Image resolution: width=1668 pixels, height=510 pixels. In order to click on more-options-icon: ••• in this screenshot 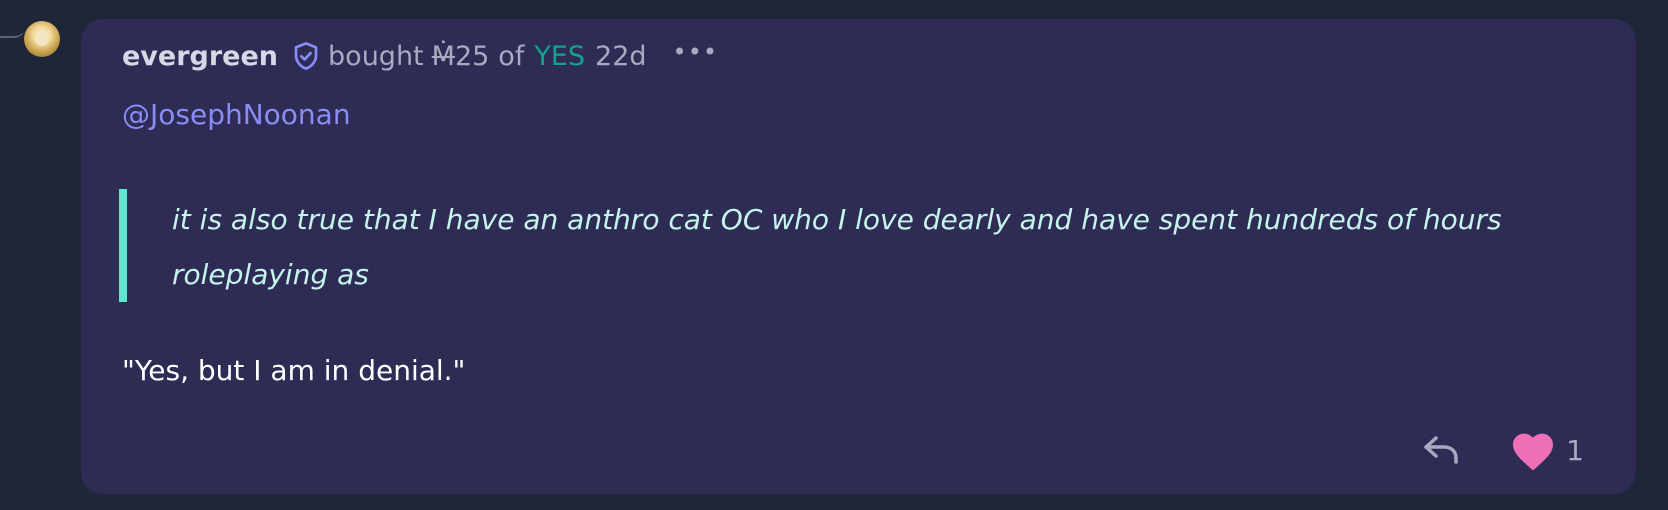, I will do `click(695, 52)`.